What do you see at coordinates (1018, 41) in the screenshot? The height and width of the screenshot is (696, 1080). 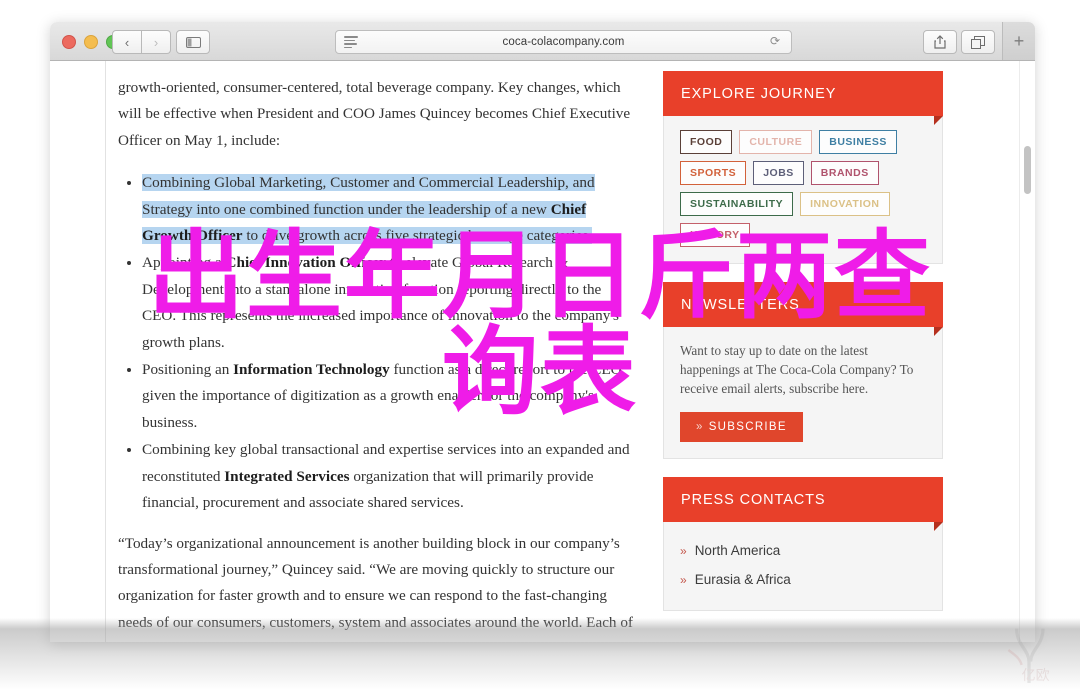 I see `new-tab-button: +` at bounding box center [1018, 41].